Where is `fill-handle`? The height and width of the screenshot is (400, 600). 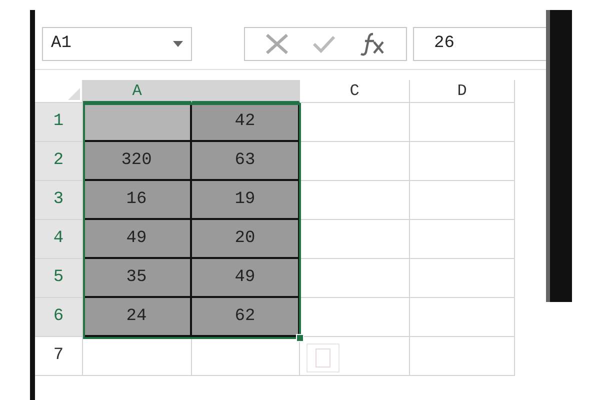
fill-handle is located at coordinates (300, 338).